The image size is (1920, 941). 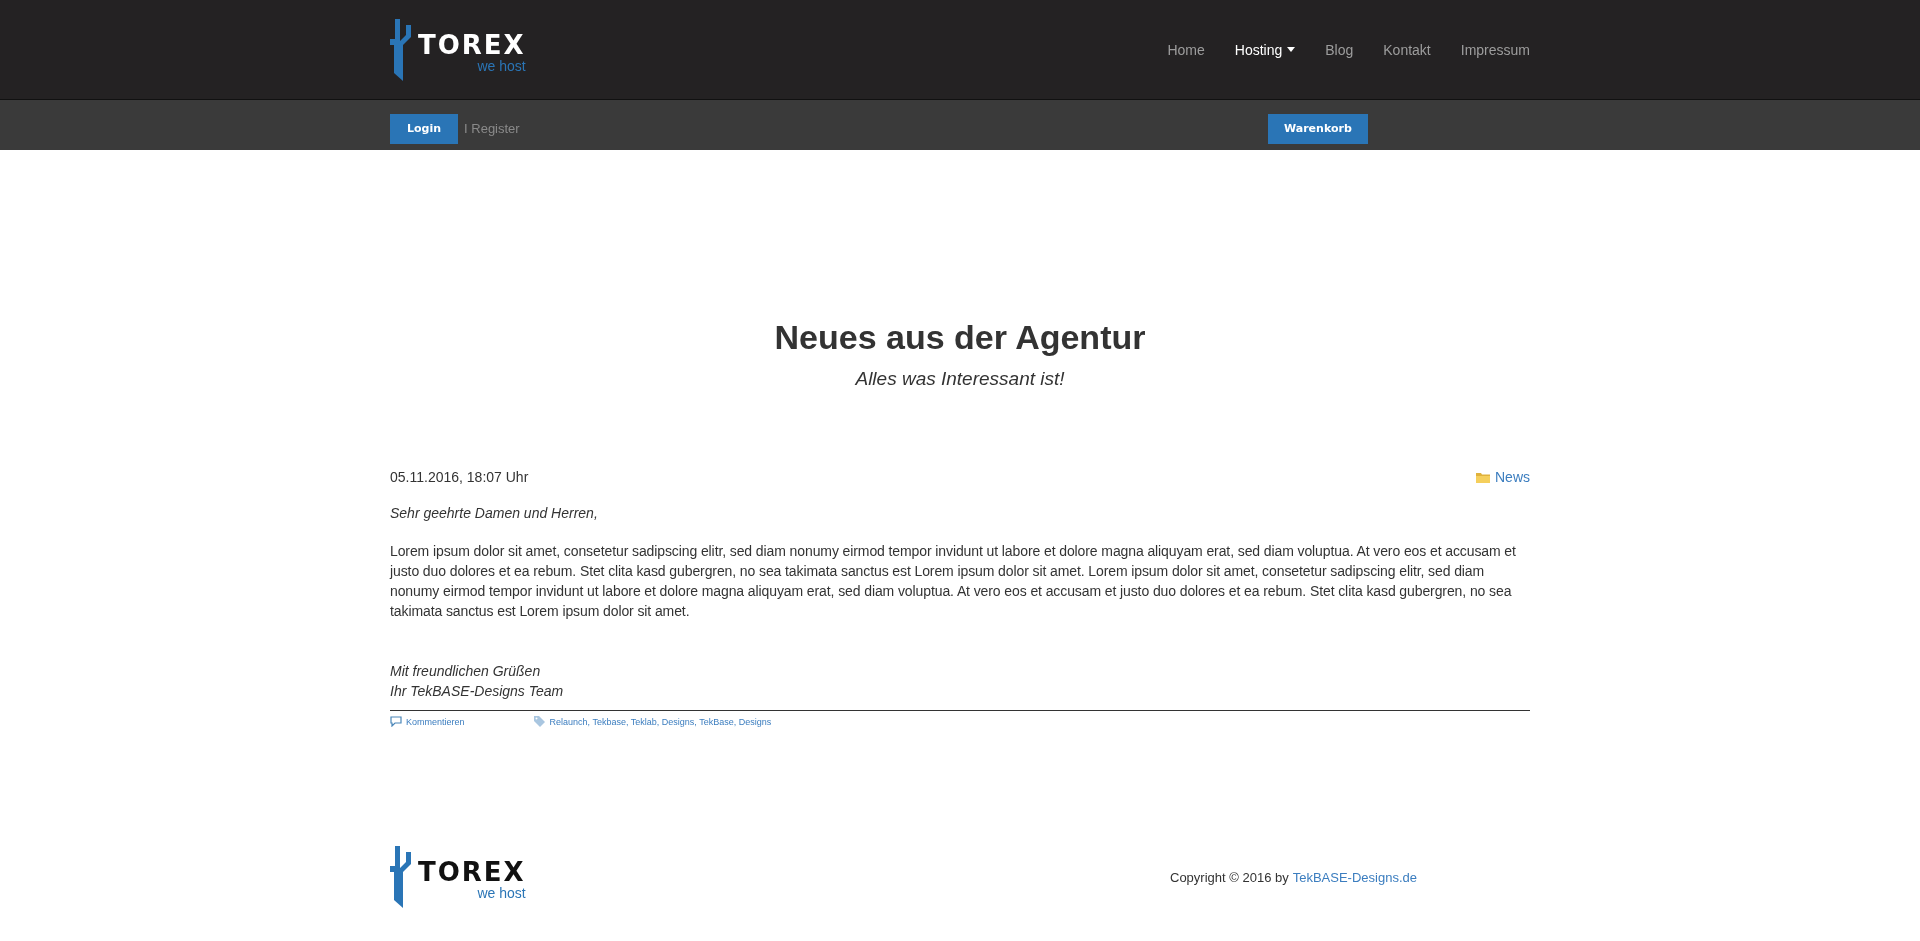 What do you see at coordinates (1407, 49) in the screenshot?
I see `nav-link: Kontakt` at bounding box center [1407, 49].